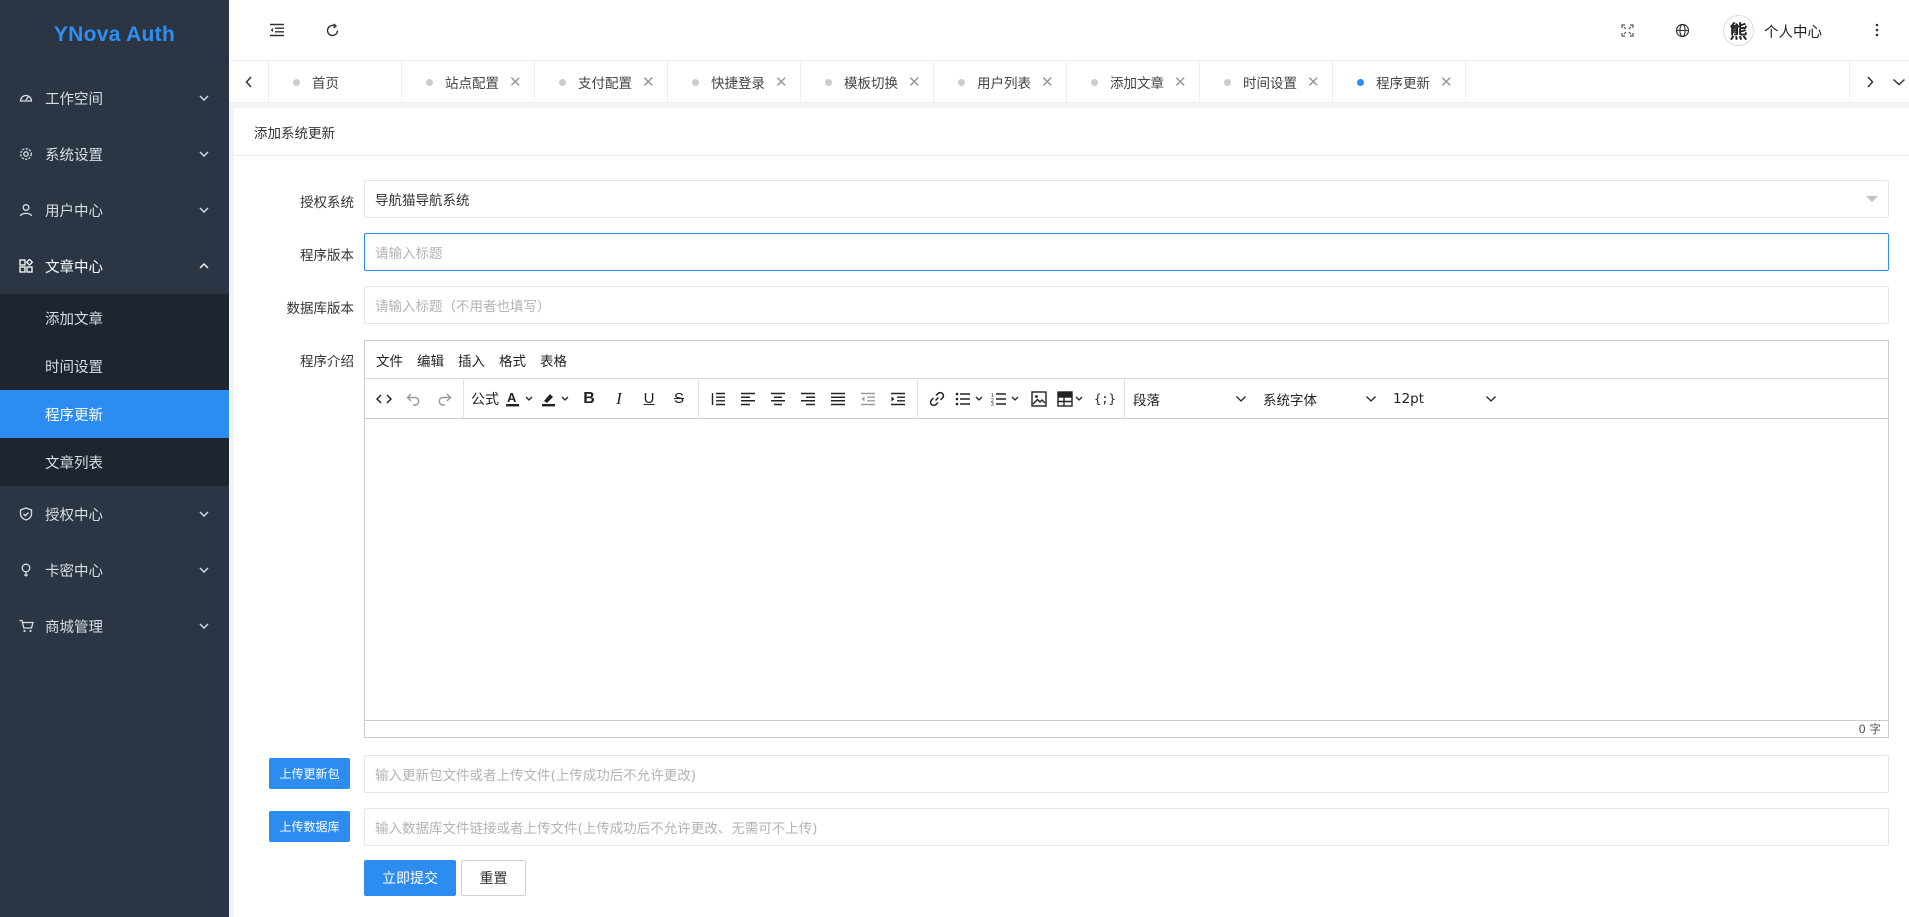  I want to click on formula-button: 公式, so click(485, 399).